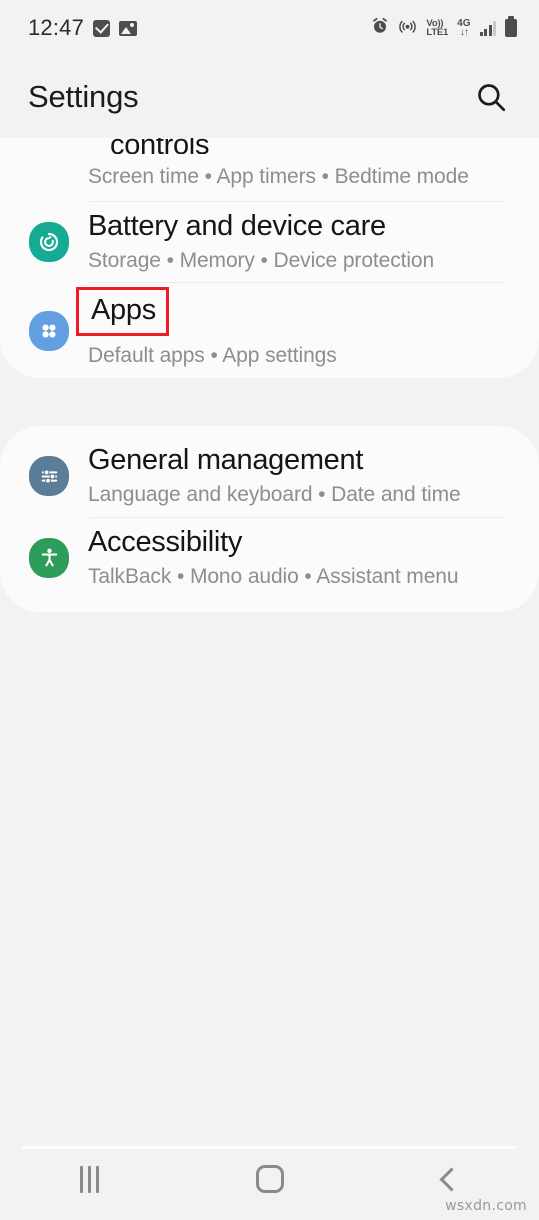 Image resolution: width=539 pixels, height=1220 pixels. I want to click on volte-icon: Vo)) LTE1, so click(437, 27).